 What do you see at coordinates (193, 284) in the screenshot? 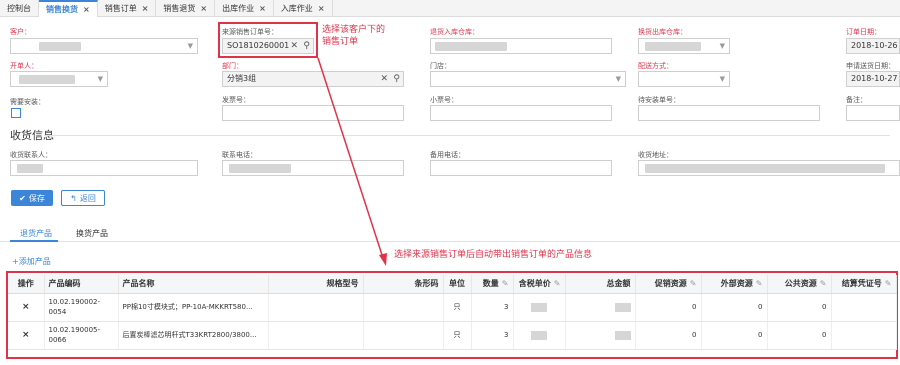
I see `col-header-name: 产品名称` at bounding box center [193, 284].